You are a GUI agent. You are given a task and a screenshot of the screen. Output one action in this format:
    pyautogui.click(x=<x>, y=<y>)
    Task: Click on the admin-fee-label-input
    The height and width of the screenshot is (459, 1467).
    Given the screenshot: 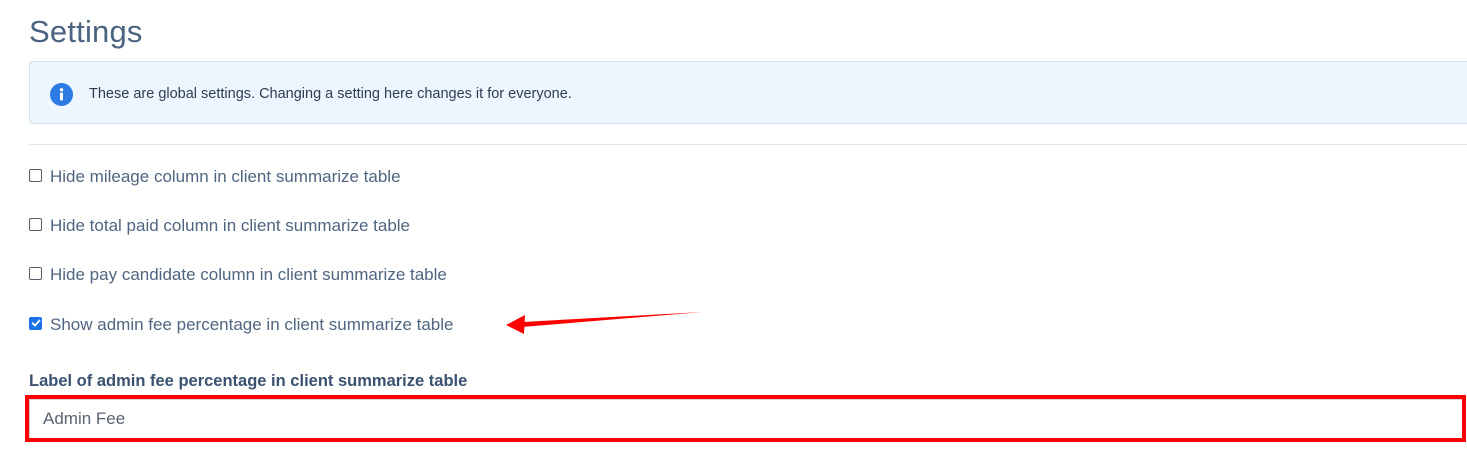 What is the action you would take?
    pyautogui.click(x=746, y=419)
    